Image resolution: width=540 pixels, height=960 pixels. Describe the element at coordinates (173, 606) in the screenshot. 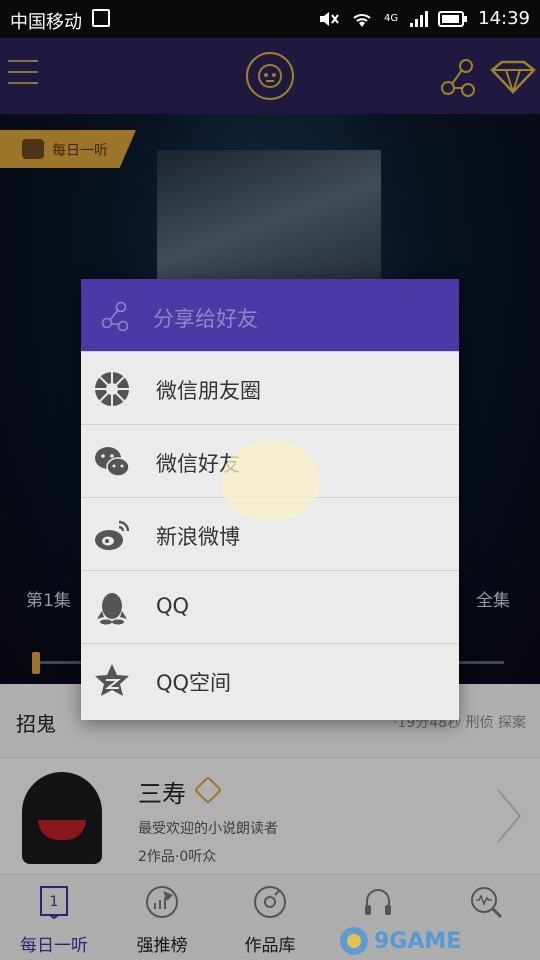

I see `share-option-label: QQ` at that location.